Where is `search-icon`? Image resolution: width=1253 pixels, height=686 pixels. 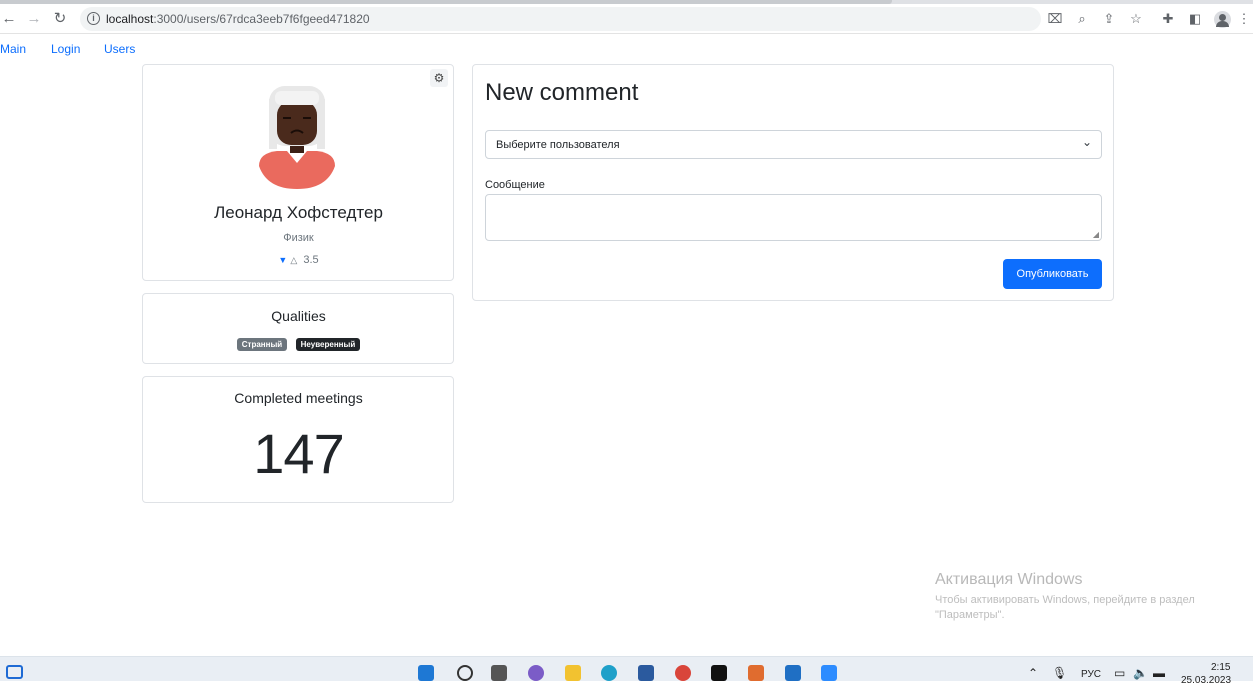
search-icon is located at coordinates (465, 673).